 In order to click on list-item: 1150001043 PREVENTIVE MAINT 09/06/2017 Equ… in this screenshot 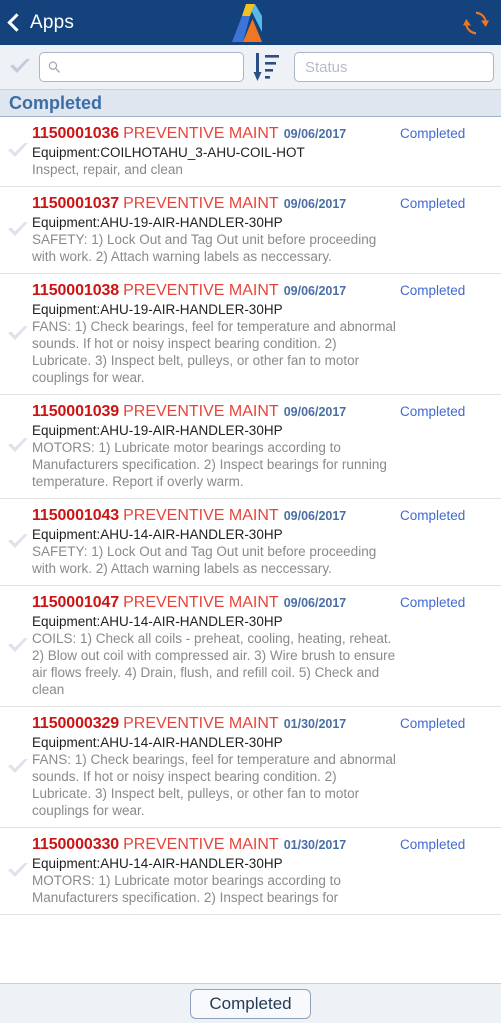, I will do `click(250, 542)`.